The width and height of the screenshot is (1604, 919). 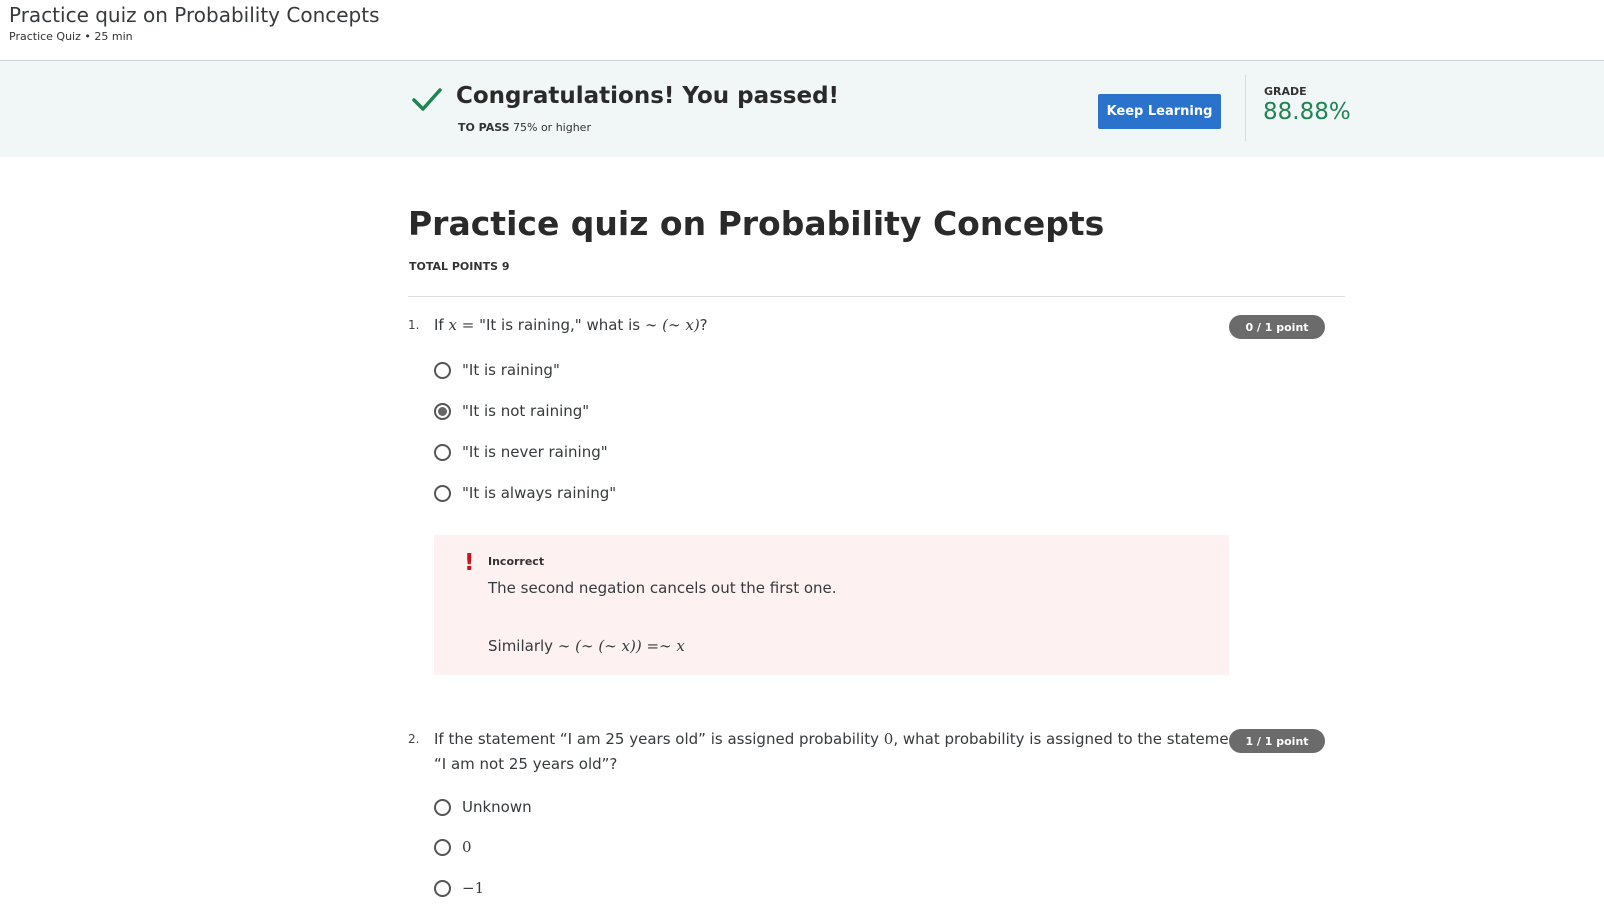 I want to click on answer-option-label: "It is always raining", so click(x=539, y=493).